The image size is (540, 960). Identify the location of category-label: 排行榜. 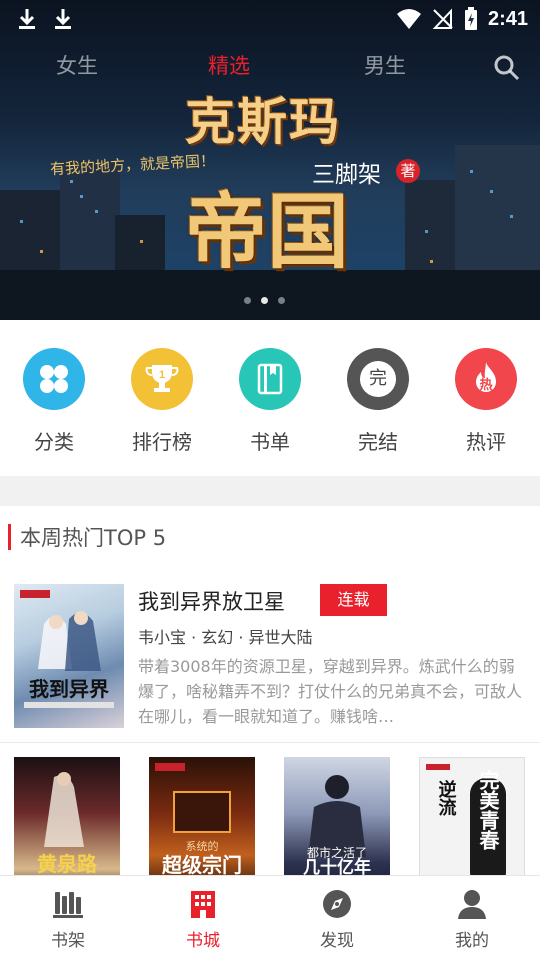
(162, 442).